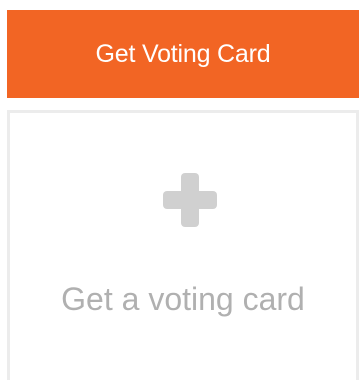 The width and height of the screenshot is (359, 380). Describe the element at coordinates (190, 200) in the screenshot. I see `plus-icon` at that location.